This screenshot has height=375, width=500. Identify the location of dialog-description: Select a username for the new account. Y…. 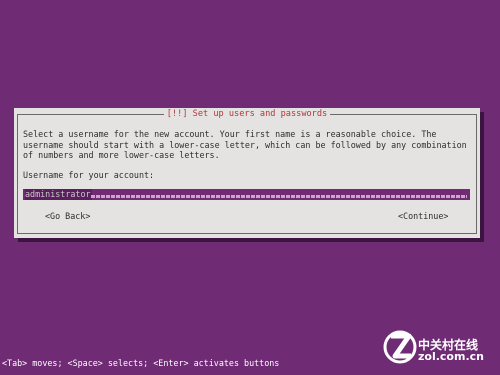
(249, 145).